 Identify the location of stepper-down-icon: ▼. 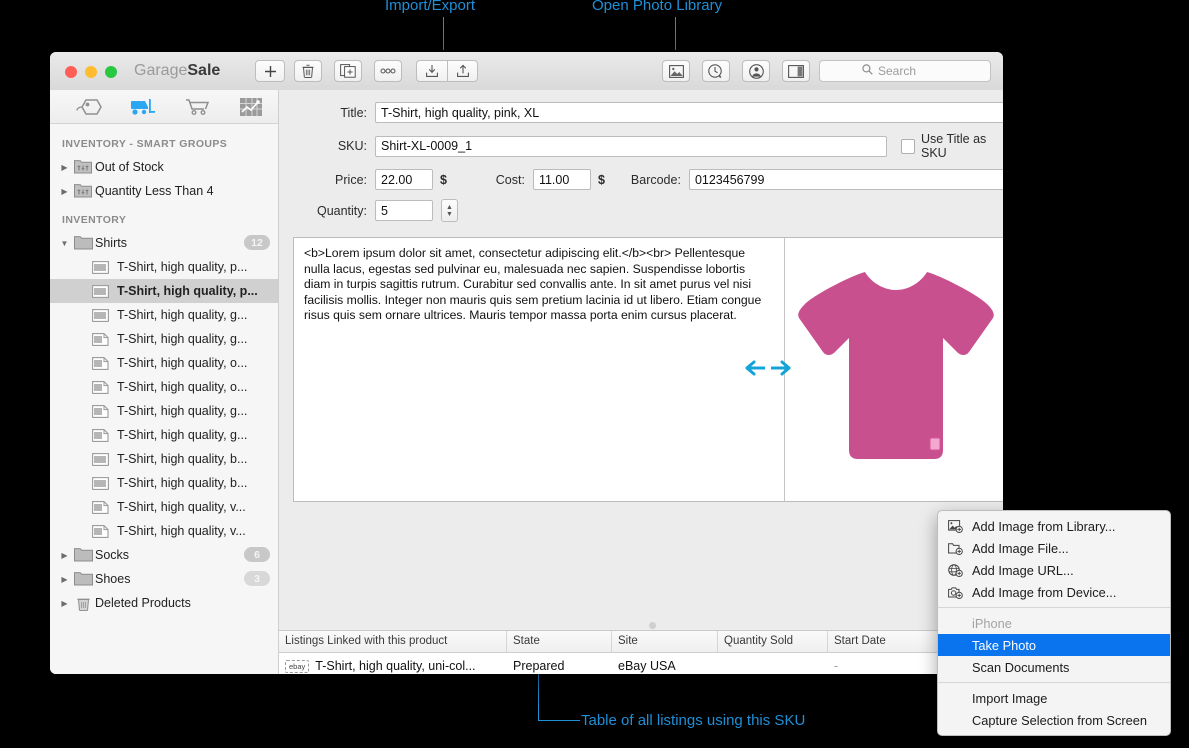
(449, 214).